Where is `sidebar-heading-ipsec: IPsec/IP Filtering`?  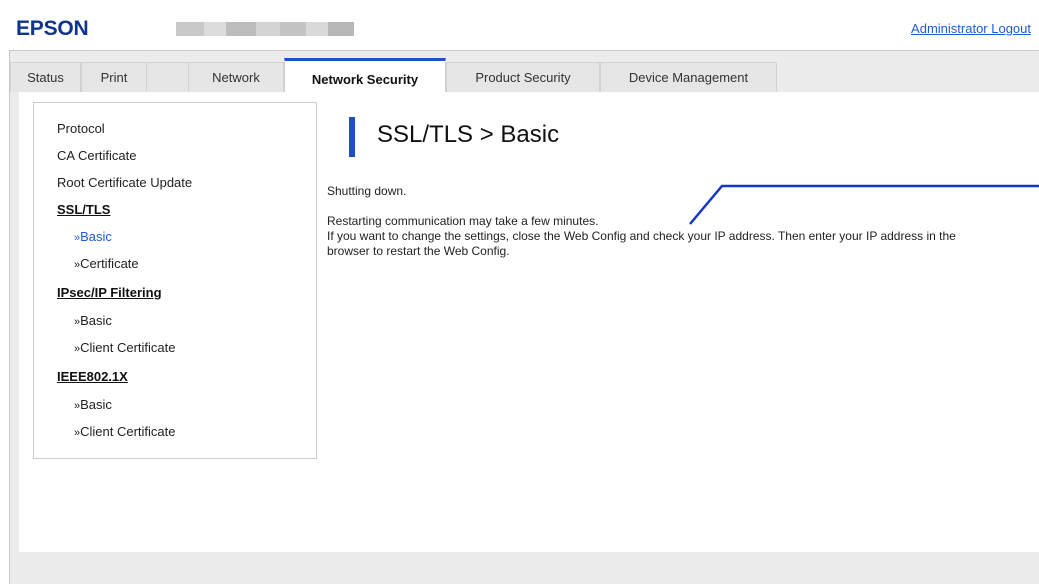 sidebar-heading-ipsec: IPsec/IP Filtering is located at coordinates (109, 292).